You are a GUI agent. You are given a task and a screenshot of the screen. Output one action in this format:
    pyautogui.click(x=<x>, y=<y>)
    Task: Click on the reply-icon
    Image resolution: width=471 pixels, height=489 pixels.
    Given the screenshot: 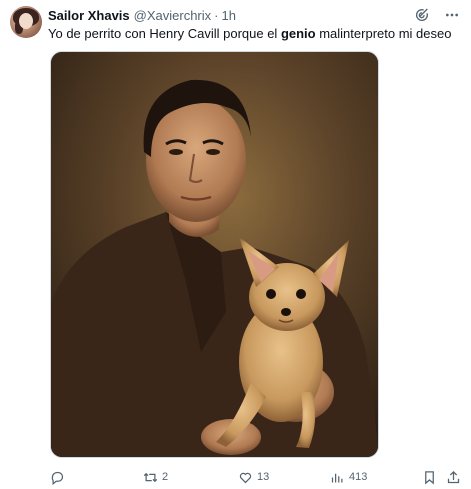 What is the action you would take?
    pyautogui.click(x=57, y=478)
    